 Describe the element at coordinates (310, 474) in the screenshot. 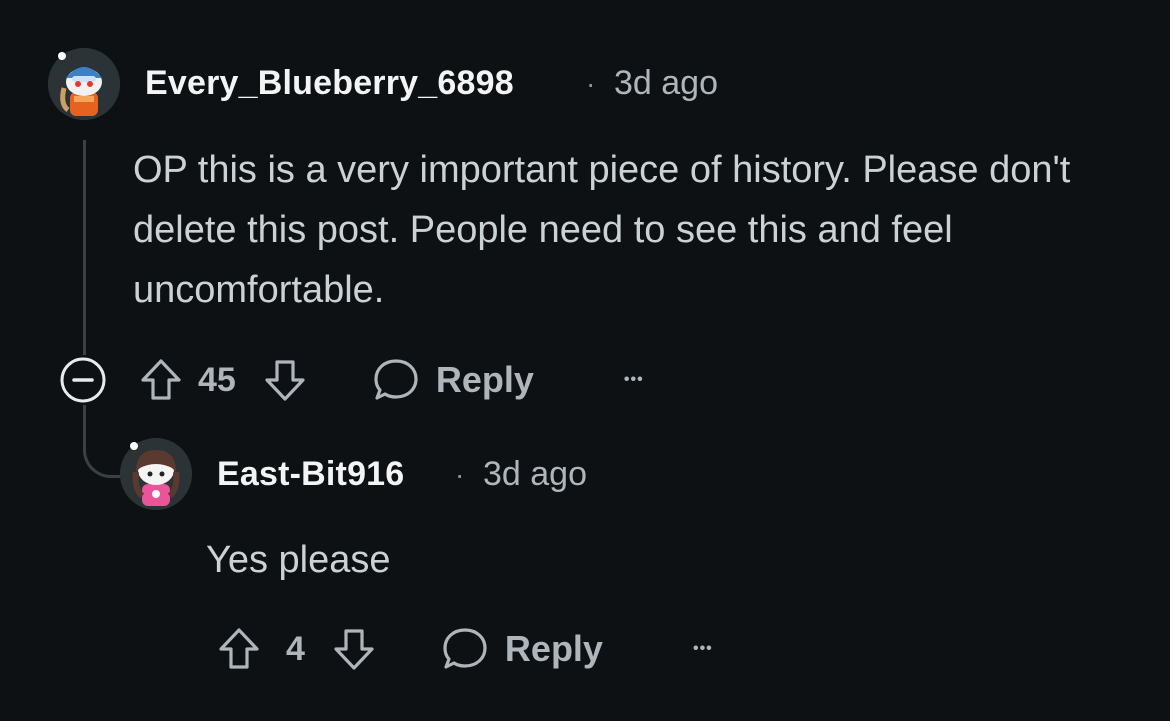

I see `comment-username: East-Bit916` at that location.